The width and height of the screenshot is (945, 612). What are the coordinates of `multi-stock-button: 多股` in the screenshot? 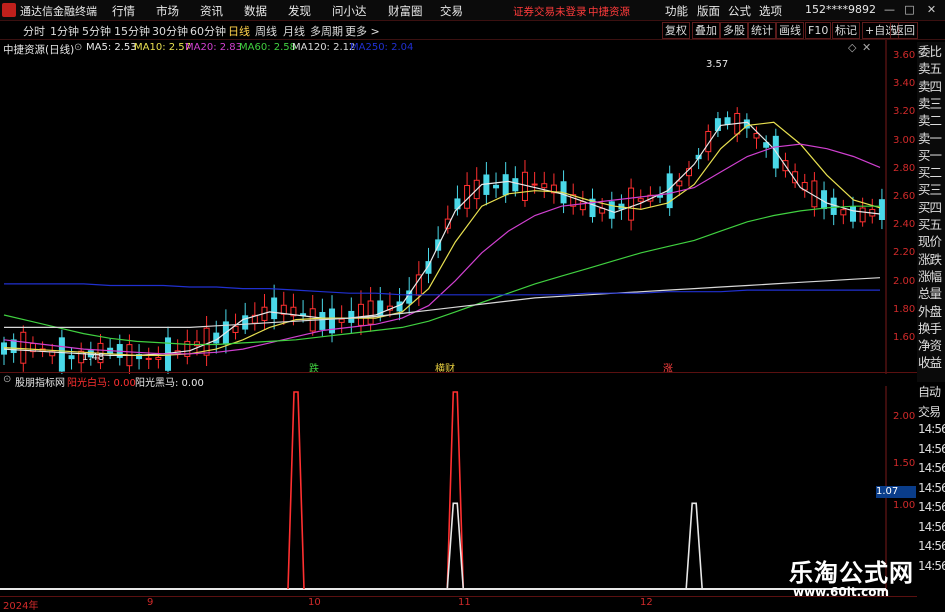 It's located at (734, 30).